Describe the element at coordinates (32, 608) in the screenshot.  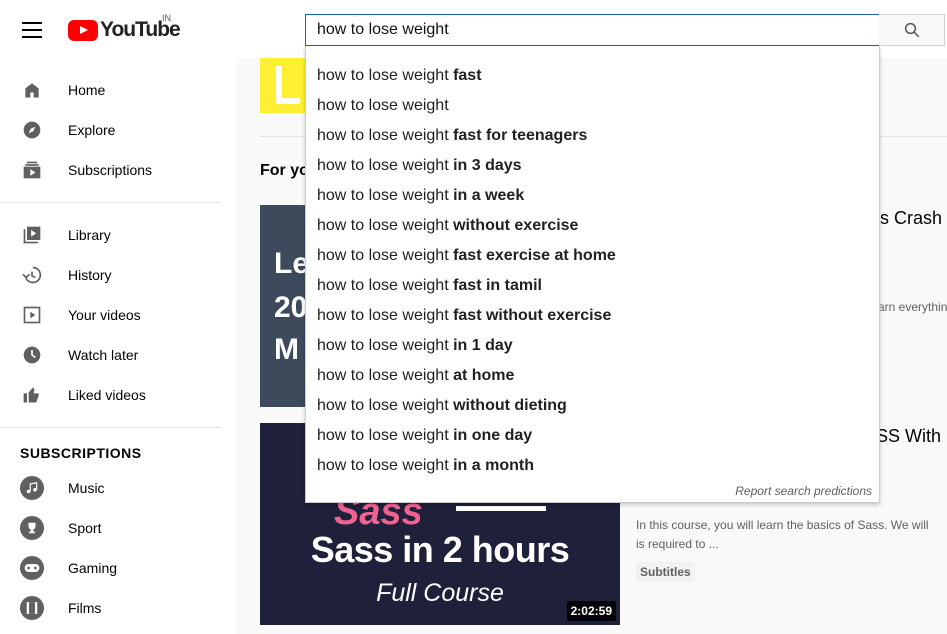
I see `film-icon` at that location.